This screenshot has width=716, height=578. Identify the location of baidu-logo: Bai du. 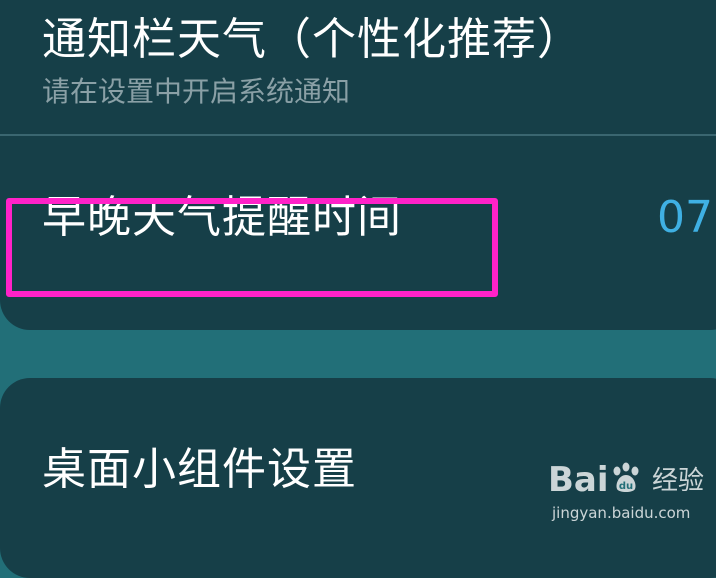
(595, 479).